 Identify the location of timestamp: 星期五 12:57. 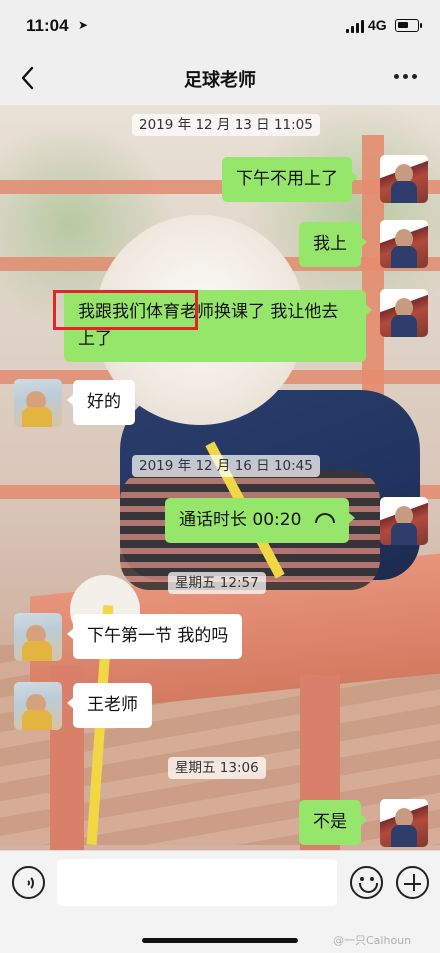
(217, 583).